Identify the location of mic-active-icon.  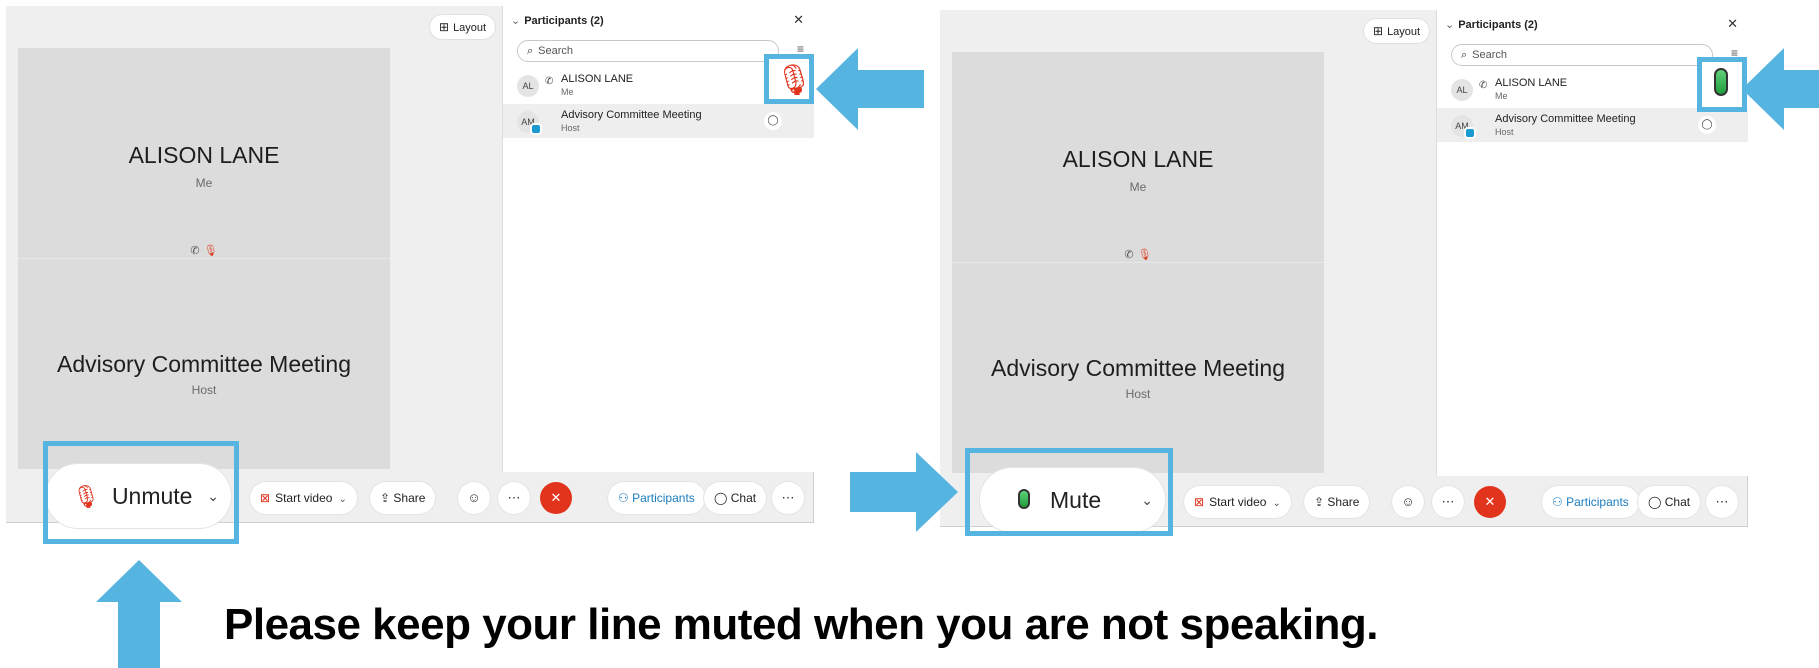
(1721, 82).